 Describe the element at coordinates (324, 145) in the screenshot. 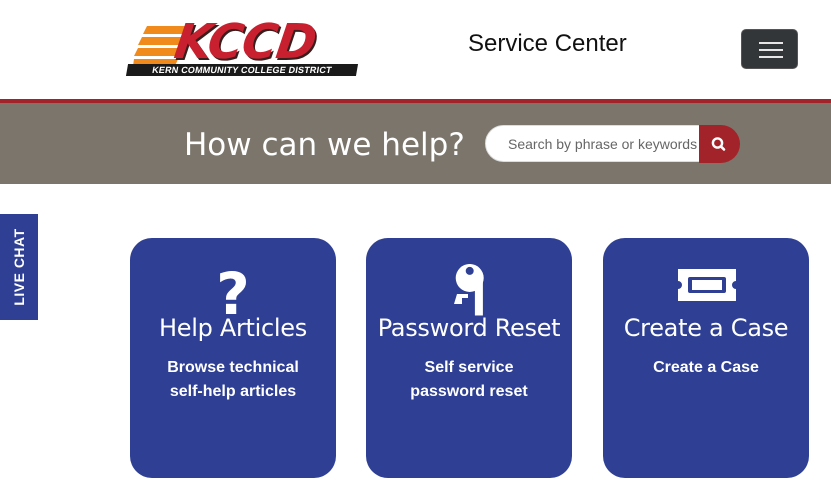

I see `help-heading: How can we help?` at that location.